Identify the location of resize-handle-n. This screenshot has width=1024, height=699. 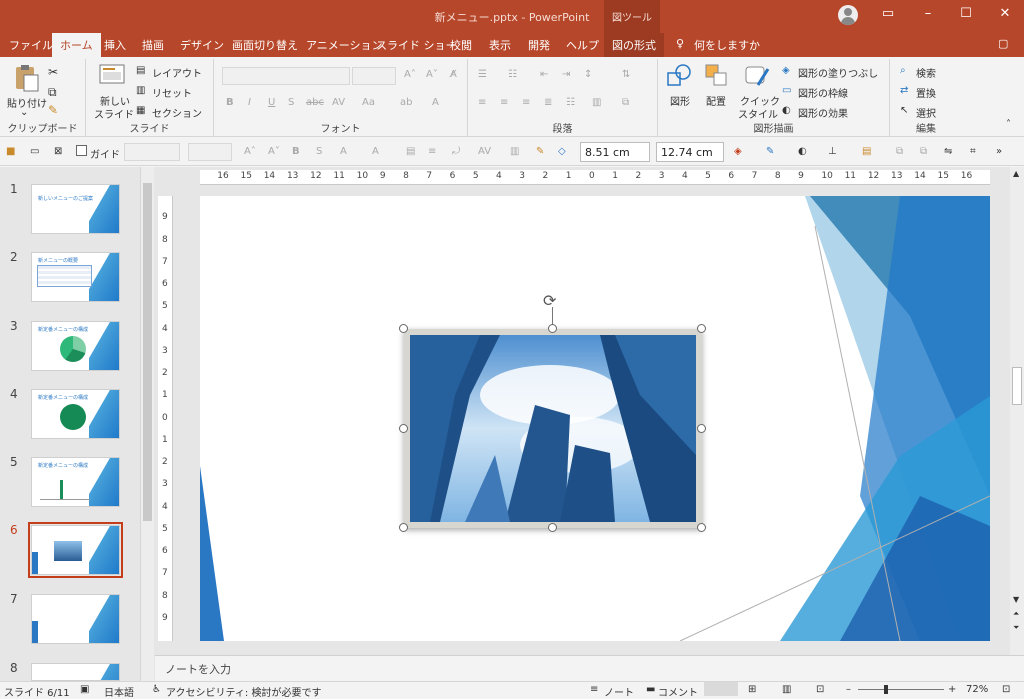
(552, 328).